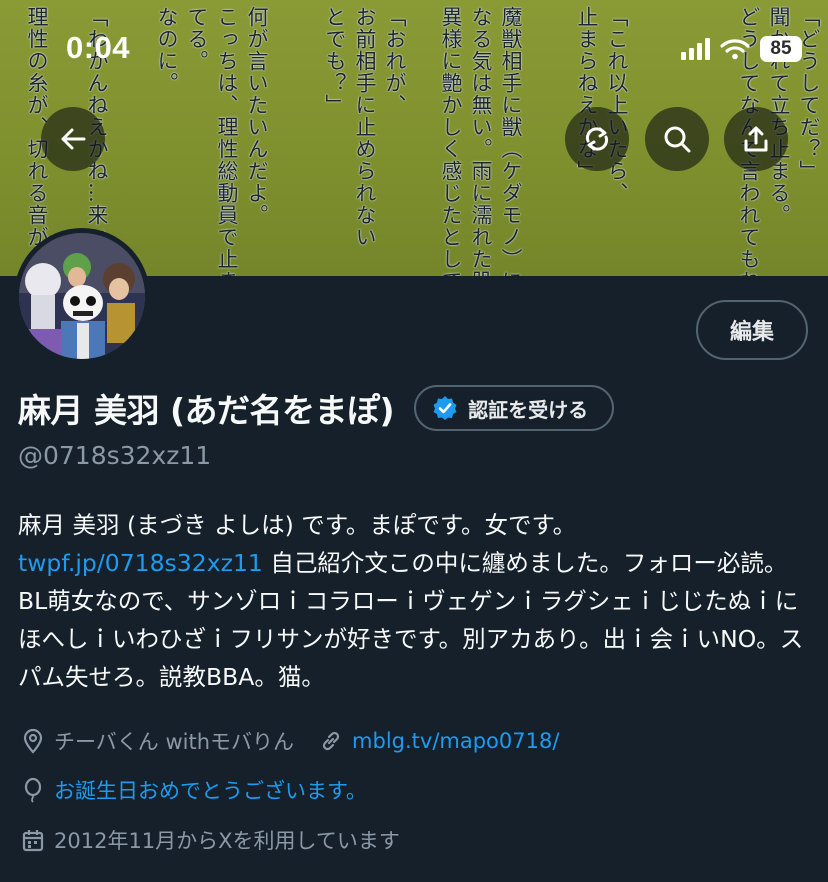  What do you see at coordinates (140, 563) in the screenshot?
I see `bio-link: twpf.jp/0718s32xz11` at bounding box center [140, 563].